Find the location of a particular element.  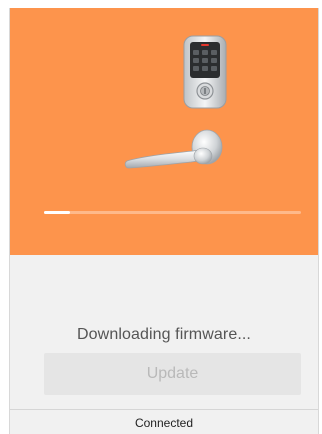

update-button: Update is located at coordinates (172, 374).